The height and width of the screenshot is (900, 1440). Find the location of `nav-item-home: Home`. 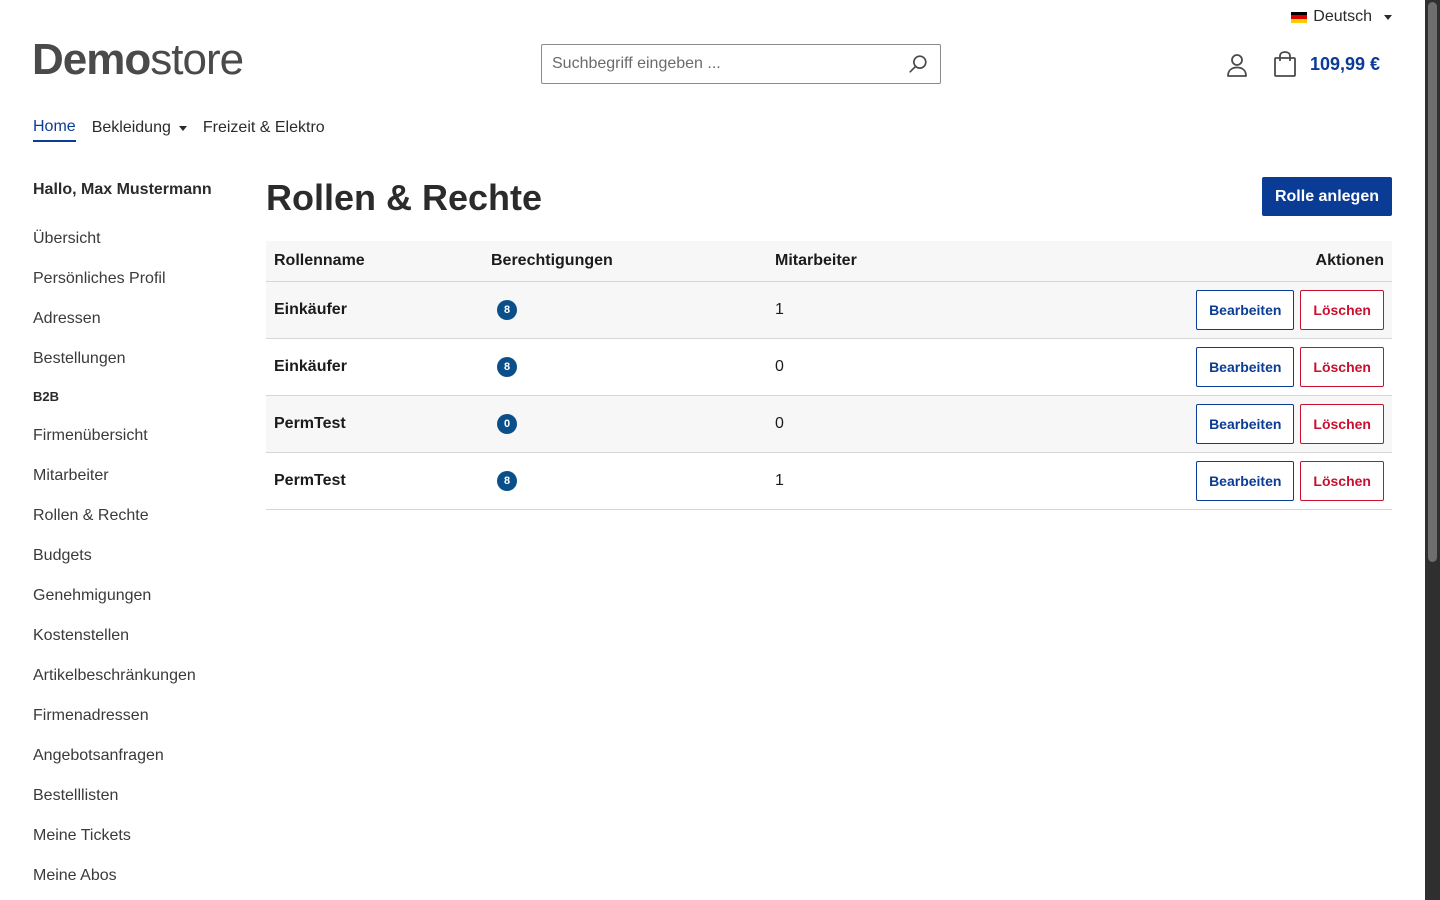

nav-item-home: Home is located at coordinates (54, 130).